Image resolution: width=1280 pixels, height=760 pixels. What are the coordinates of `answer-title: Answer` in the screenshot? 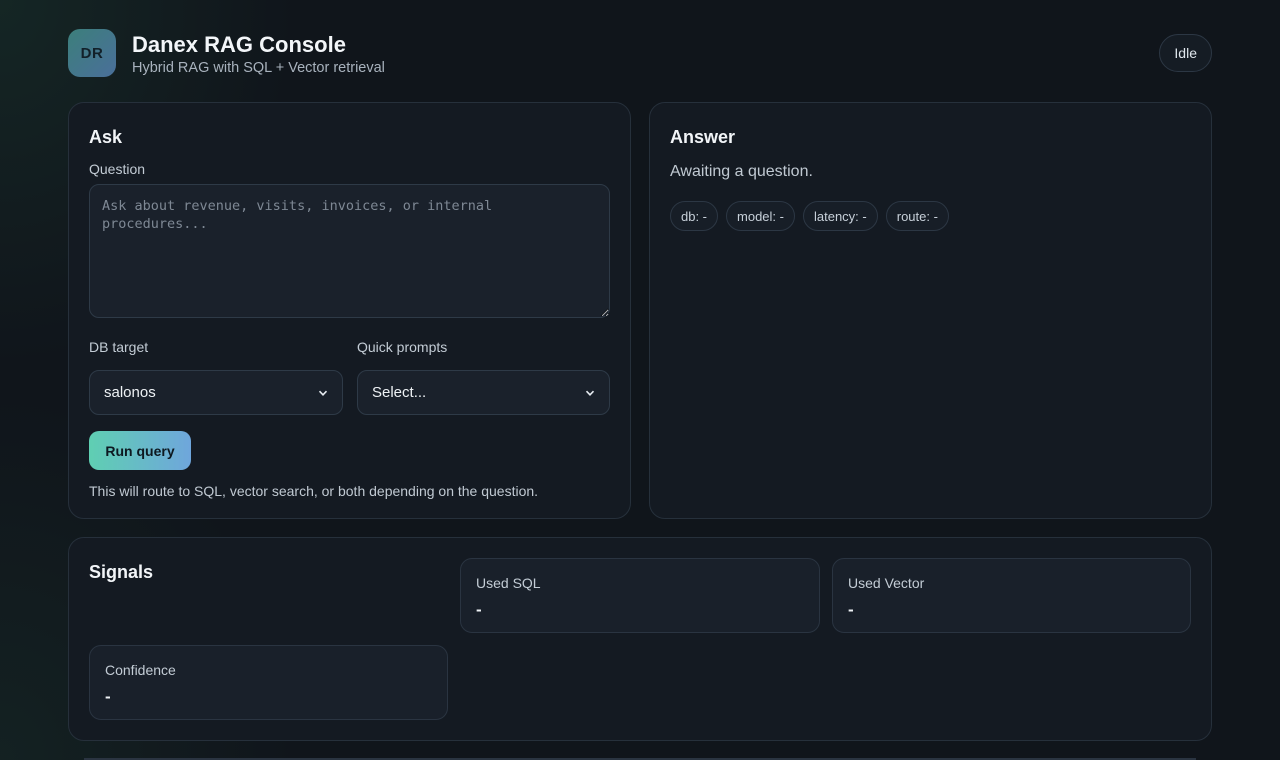 It's located at (703, 137).